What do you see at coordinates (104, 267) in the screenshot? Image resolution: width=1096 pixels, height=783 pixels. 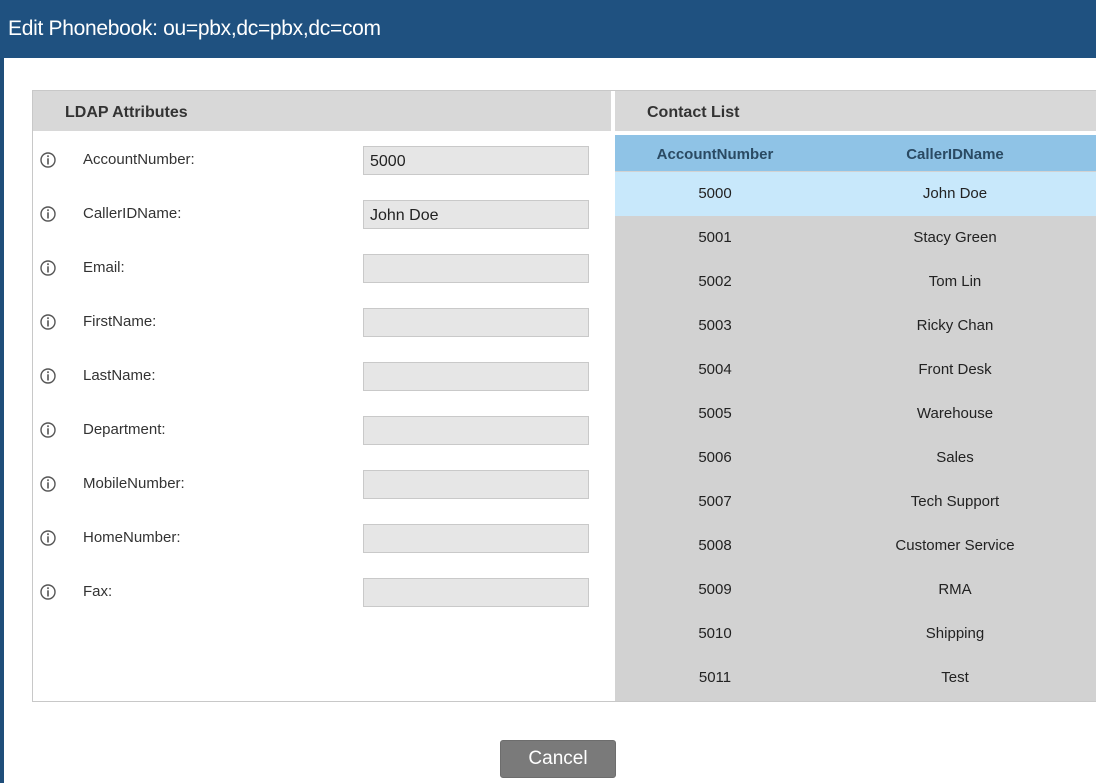 I see `attr-label: Email:` at bounding box center [104, 267].